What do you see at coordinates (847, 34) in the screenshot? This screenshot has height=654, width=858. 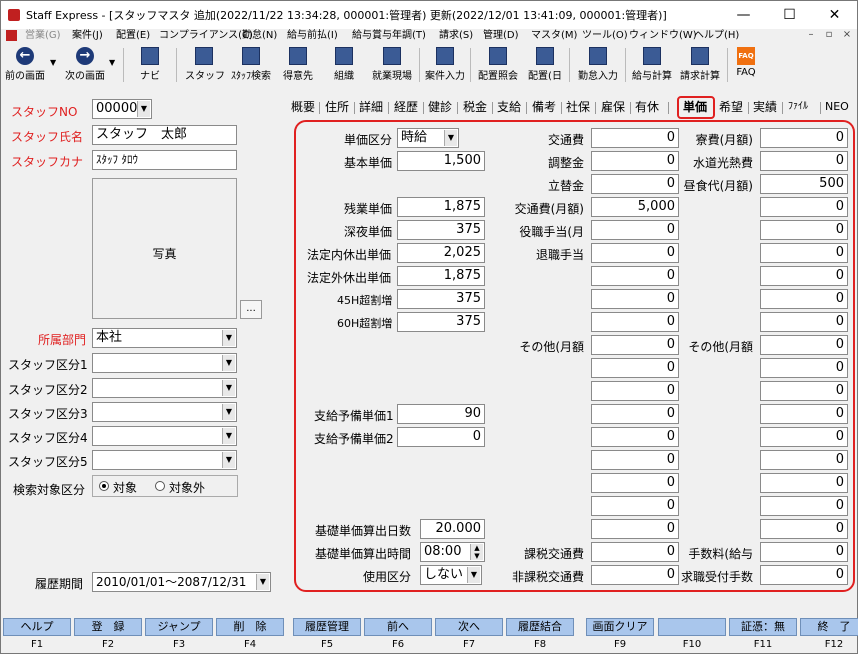 I see `mdi-close-button: ×` at bounding box center [847, 34].